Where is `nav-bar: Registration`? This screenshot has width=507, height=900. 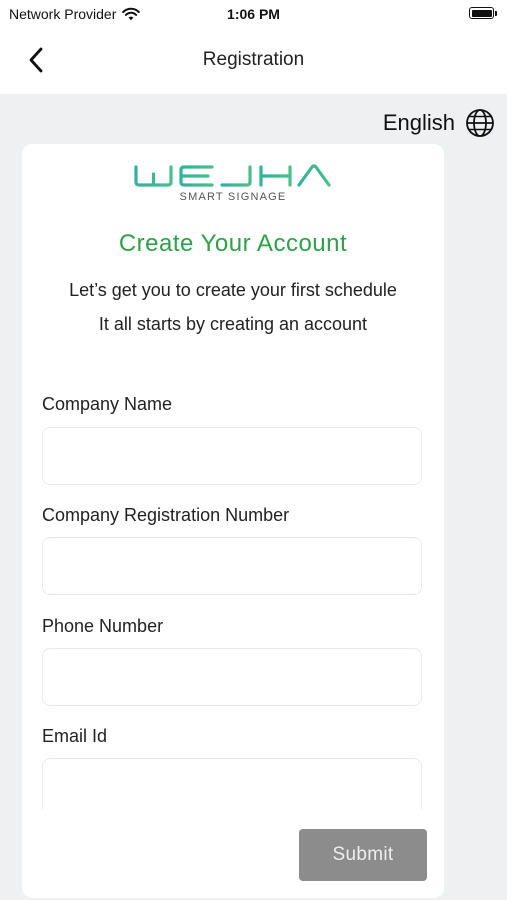
nav-bar: Registration is located at coordinates (253, 61).